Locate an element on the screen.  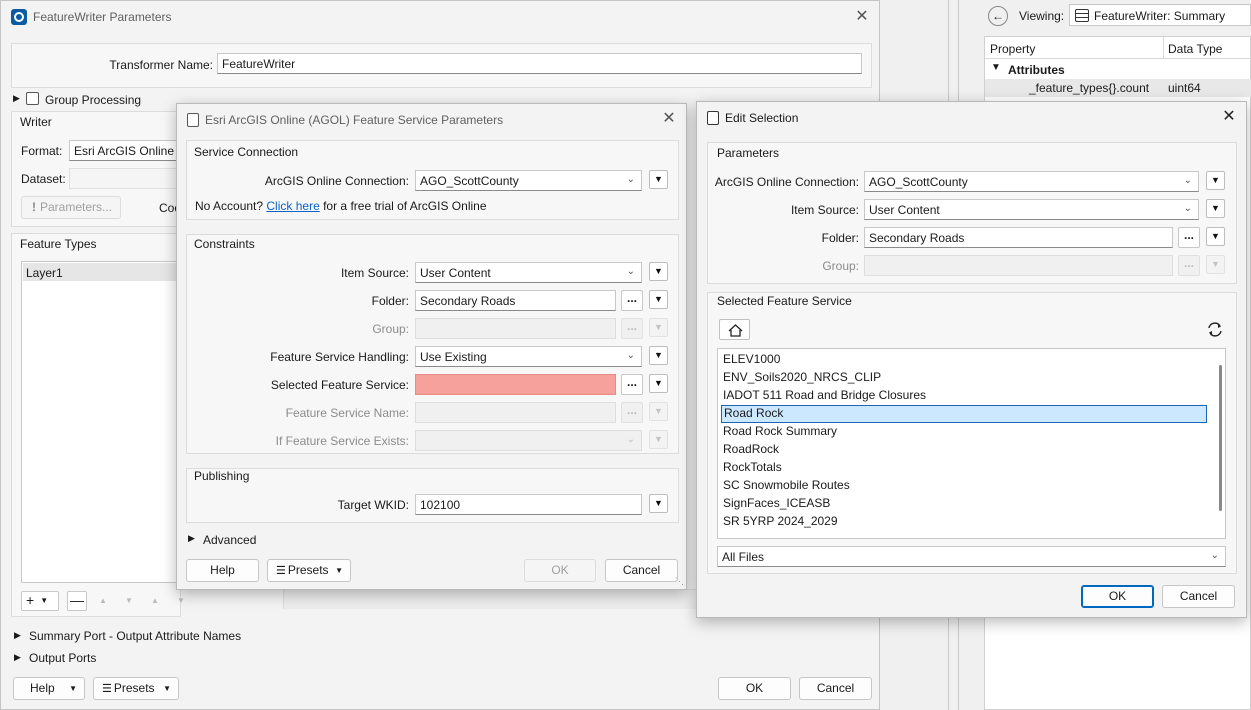
home-icon is located at coordinates (735, 330).